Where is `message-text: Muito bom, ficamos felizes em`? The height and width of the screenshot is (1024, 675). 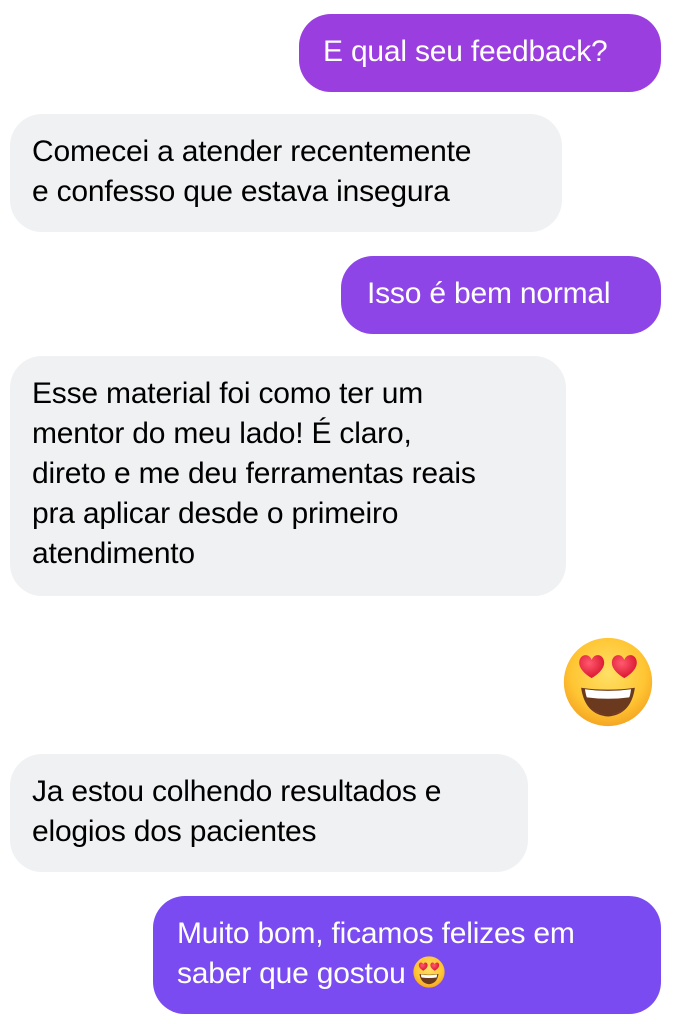
message-text: Muito bom, ficamos felizes em is located at coordinates (376, 933).